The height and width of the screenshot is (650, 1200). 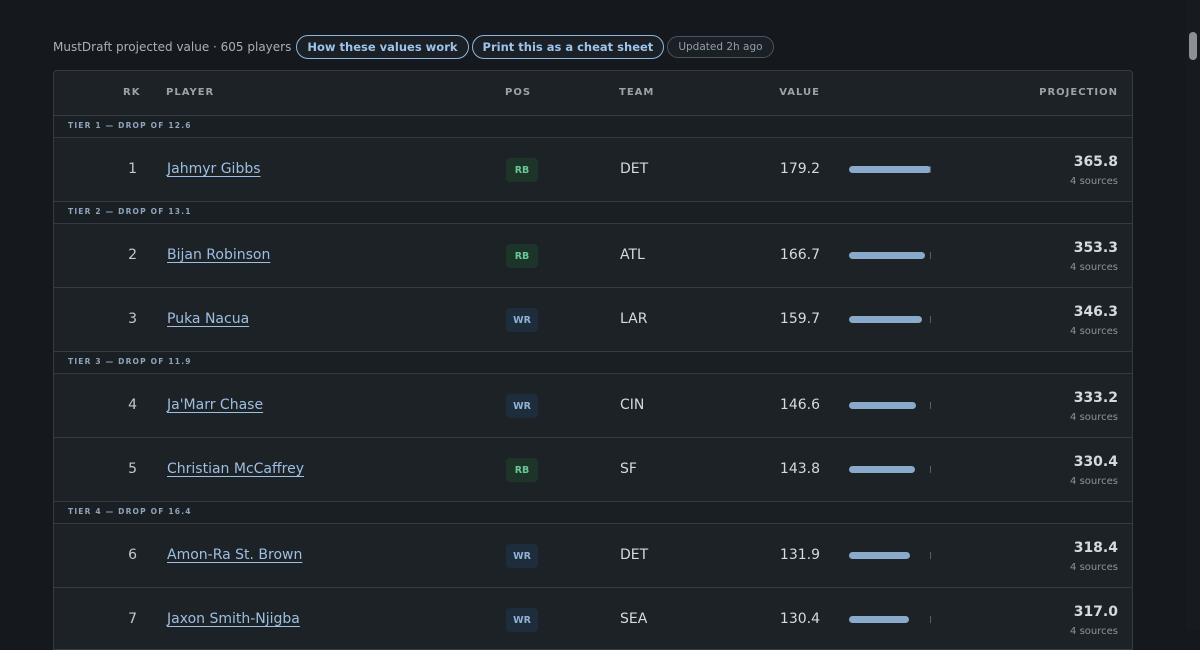 What do you see at coordinates (634, 619) in the screenshot?
I see `team-abbr: SEA` at bounding box center [634, 619].